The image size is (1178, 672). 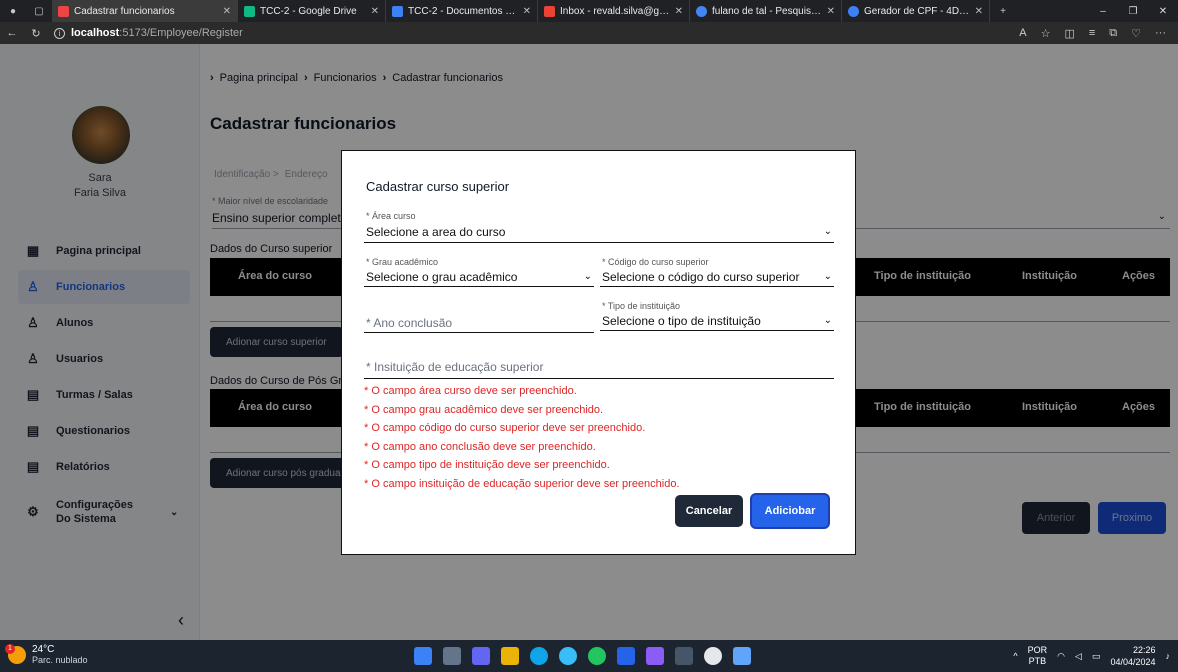 I want to click on close-window-icon: ✕, so click(x=1163, y=11).